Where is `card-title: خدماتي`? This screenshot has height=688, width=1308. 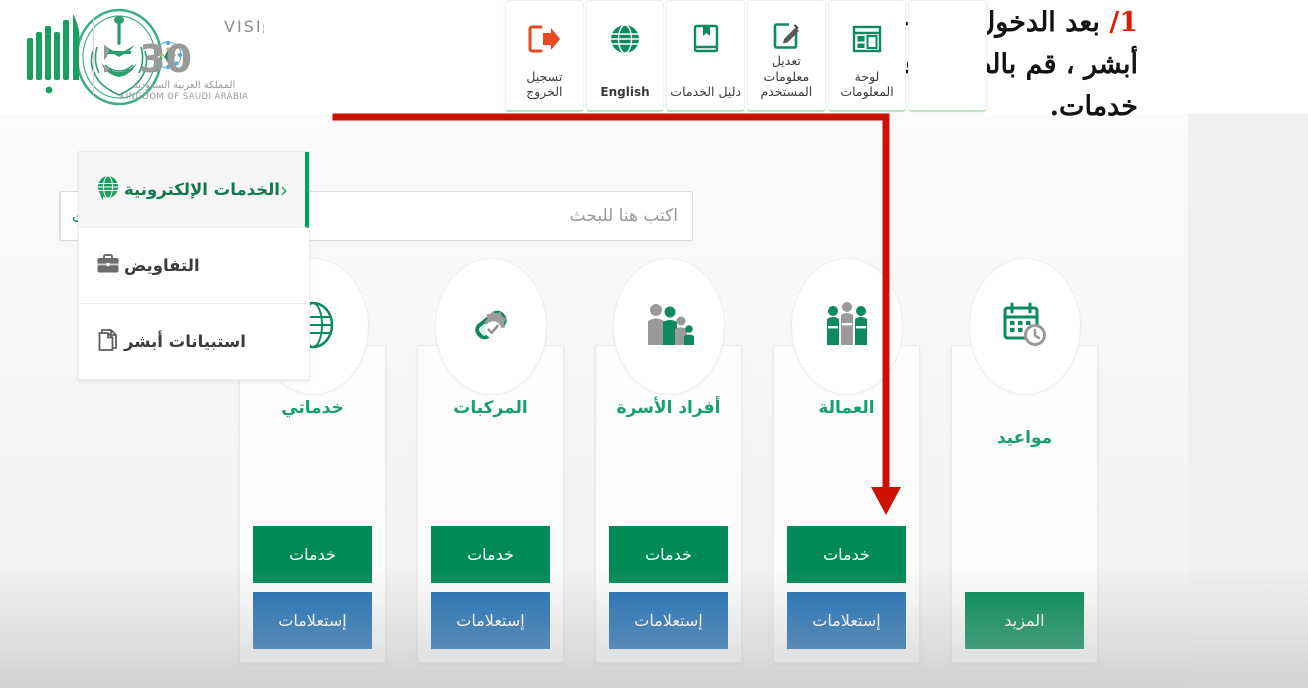
card-title: خدماتي is located at coordinates (312, 408).